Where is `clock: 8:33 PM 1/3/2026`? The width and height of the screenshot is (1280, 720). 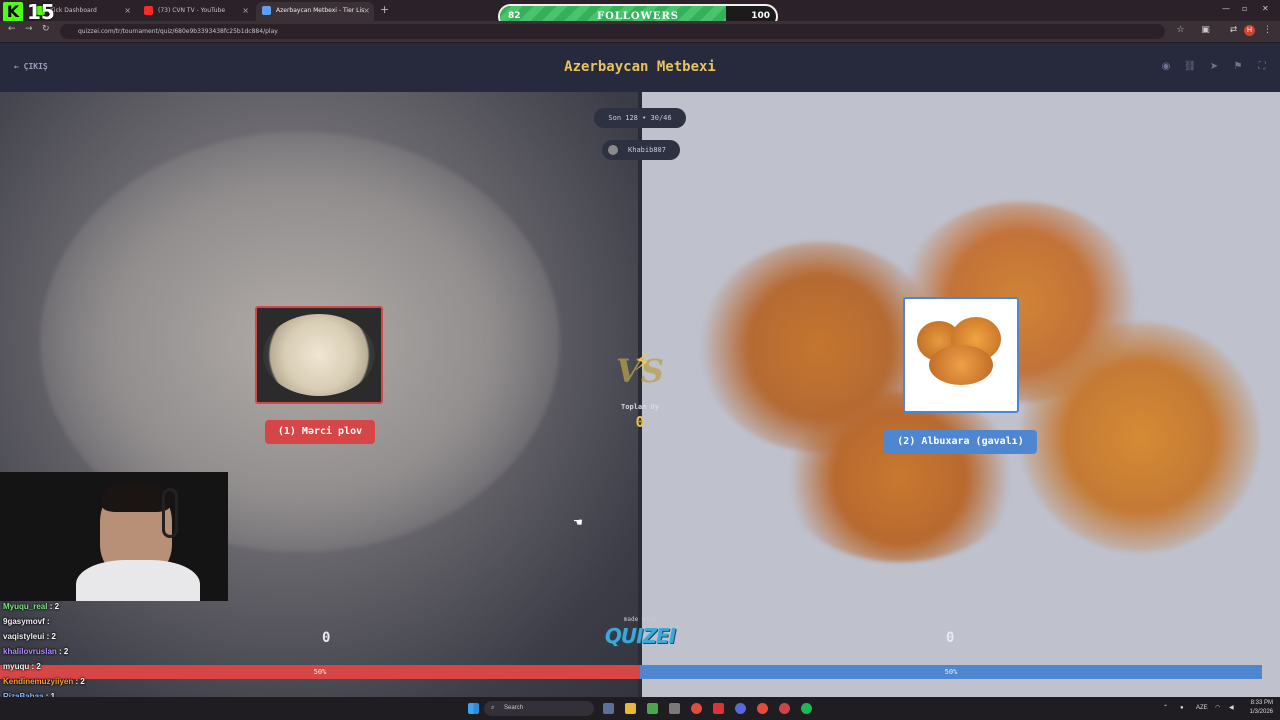
clock: 8:33 PM 1/3/2026 is located at coordinates (1258, 708).